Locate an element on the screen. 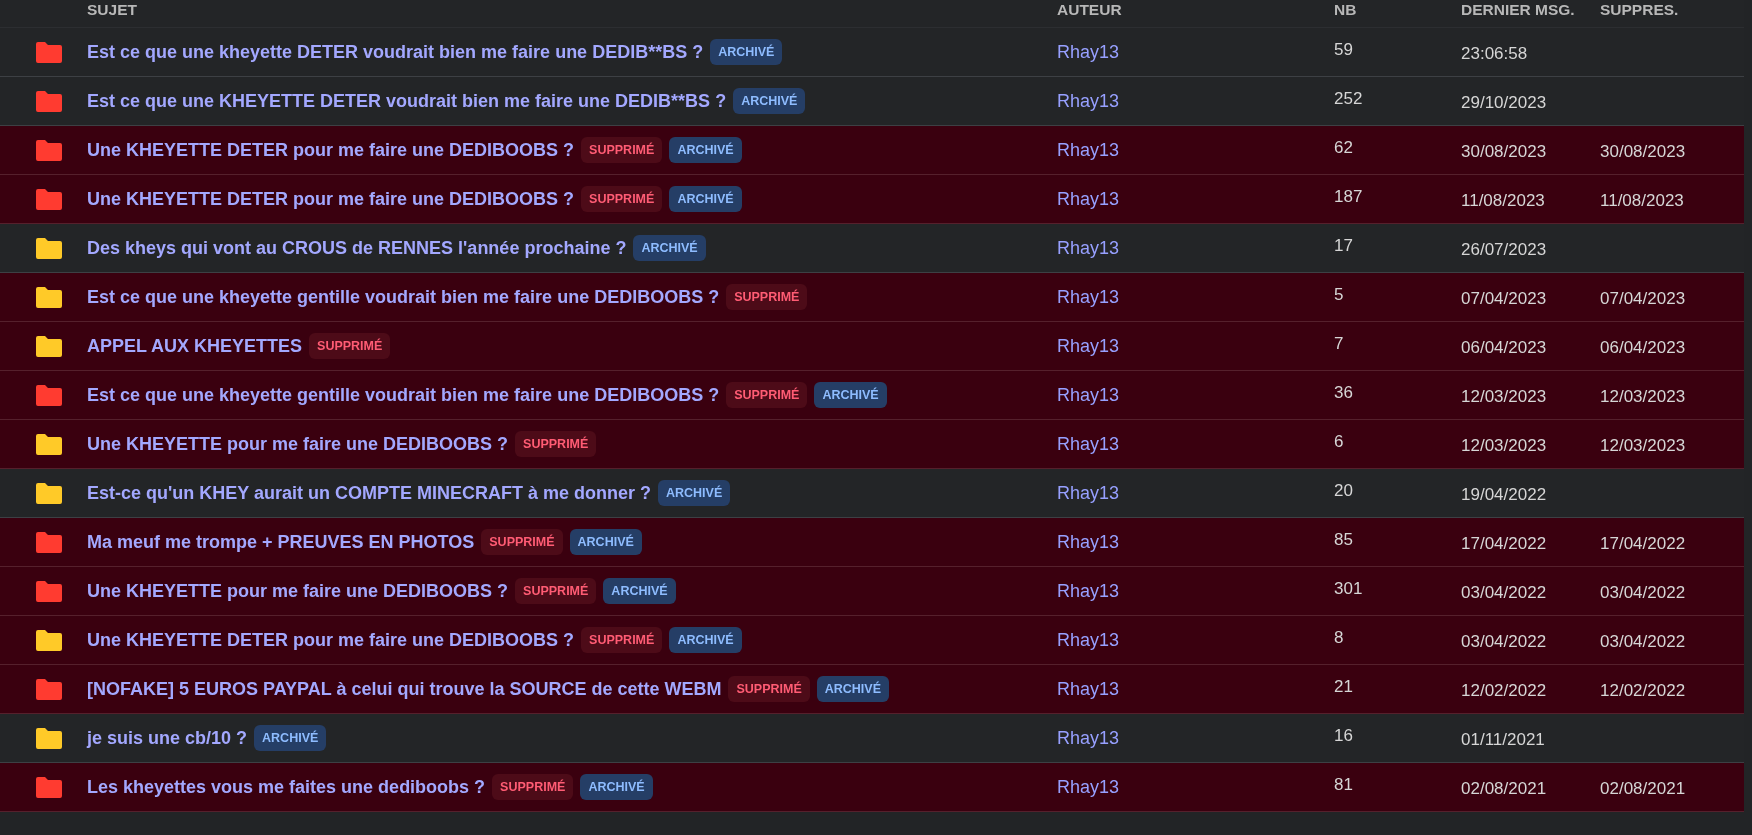  last-message-date: 07/04/2023 is located at coordinates (1504, 299).